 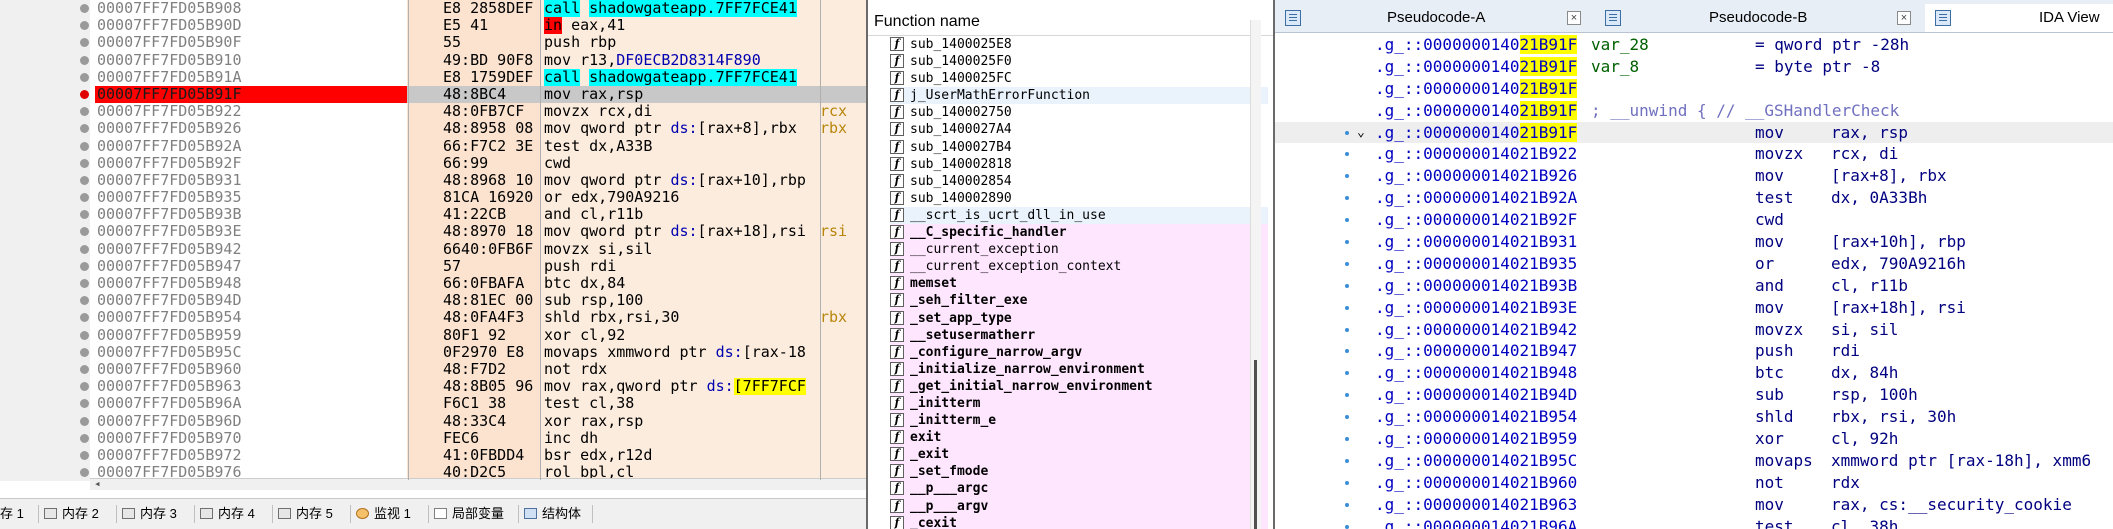 I want to click on ida-listing-row: .g_::000000014021B93B and cl, r11b, so click(x=1694, y=286).